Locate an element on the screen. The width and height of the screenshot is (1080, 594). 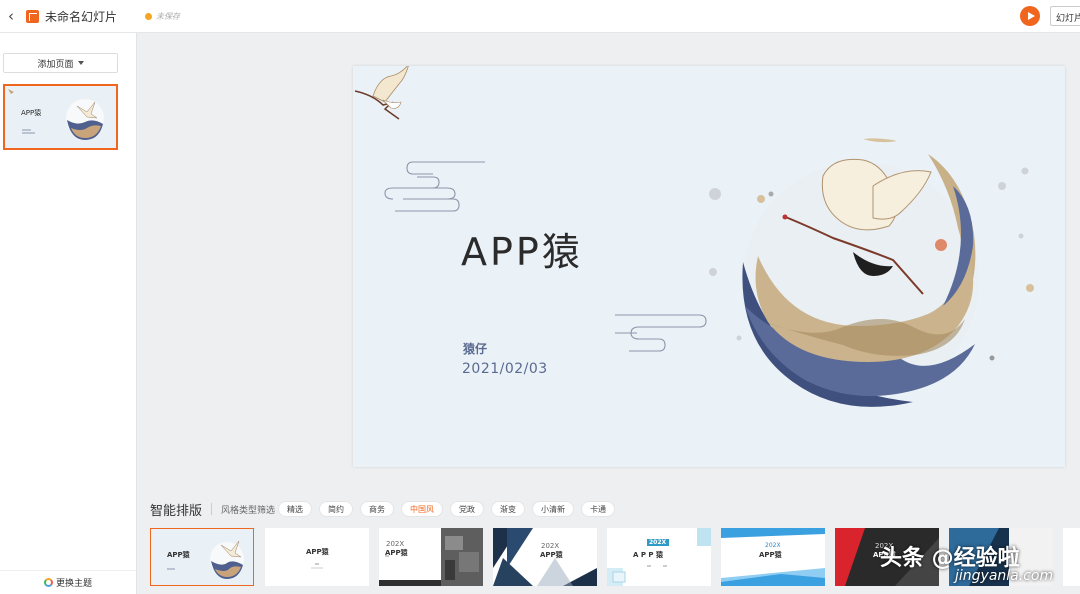
add-page-label: 添加页面 is located at coordinates (55, 64).